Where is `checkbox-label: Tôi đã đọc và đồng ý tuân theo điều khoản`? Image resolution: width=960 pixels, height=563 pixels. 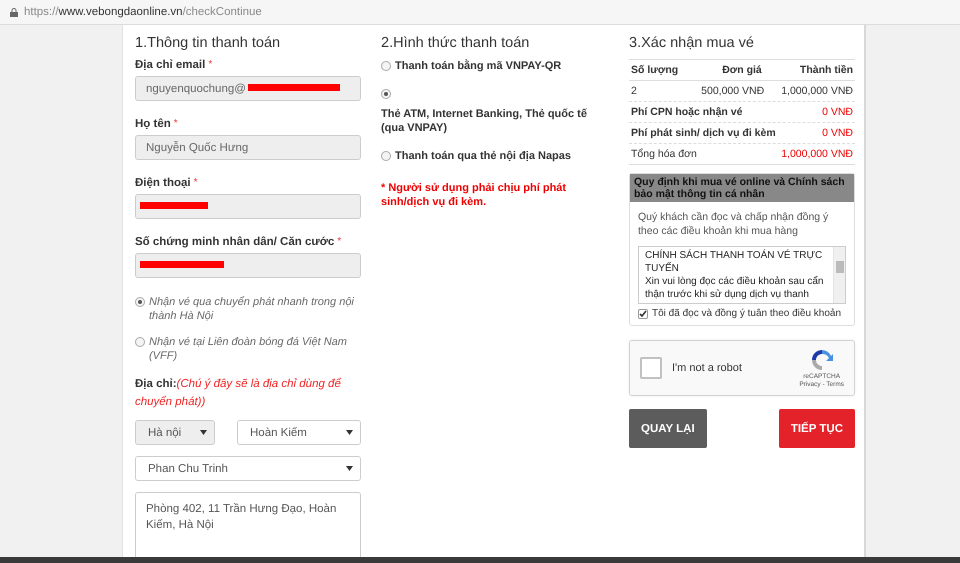
checkbox-label: Tôi đã đọc và đồng ý tuân theo điều khoản is located at coordinates (747, 313).